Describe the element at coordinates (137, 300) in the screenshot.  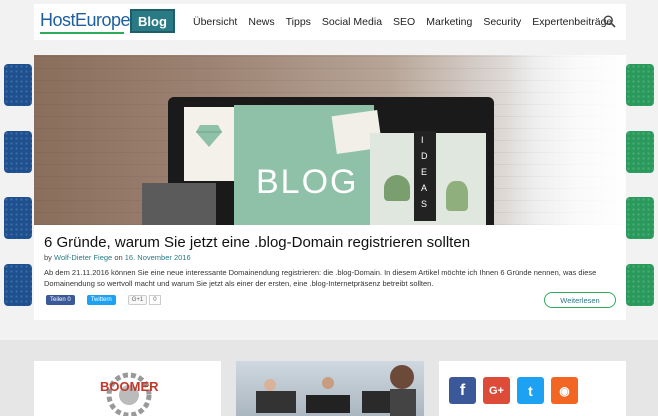
I see `gplus-share-button: G+1` at that location.